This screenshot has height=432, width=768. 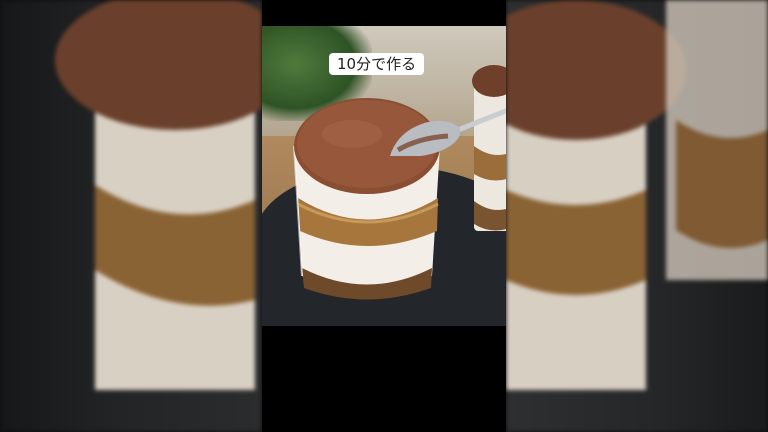 What do you see at coordinates (377, 64) in the screenshot?
I see `caption-label: 10分で作る` at bounding box center [377, 64].